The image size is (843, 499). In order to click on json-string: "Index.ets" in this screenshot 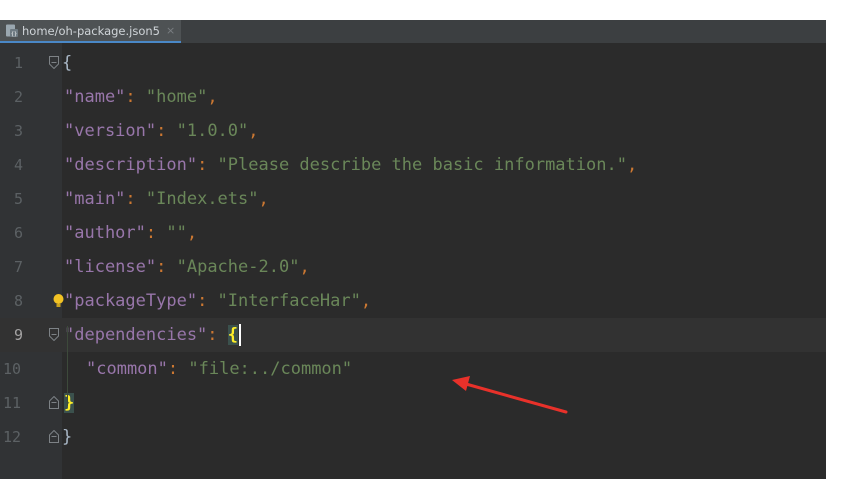, I will do `click(202, 199)`.